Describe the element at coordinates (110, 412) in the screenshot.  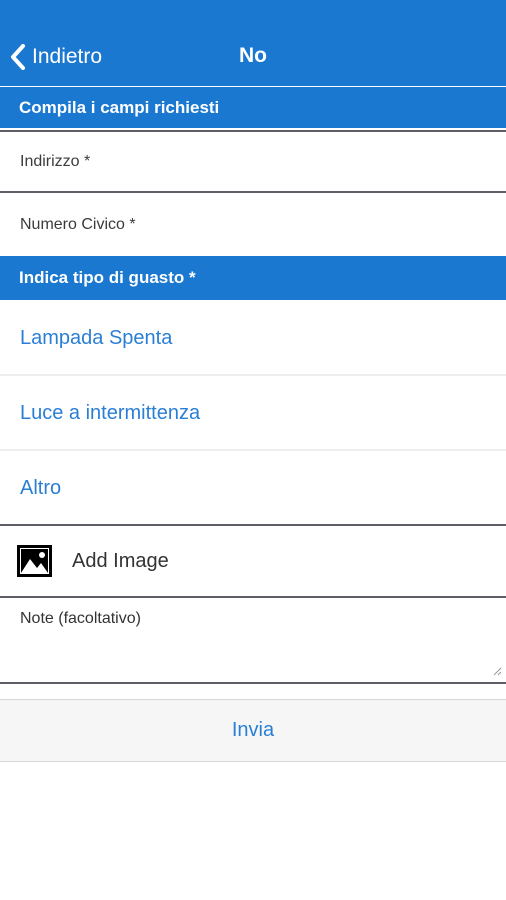
I see `fault-option-label: Luce a intermittenza` at that location.